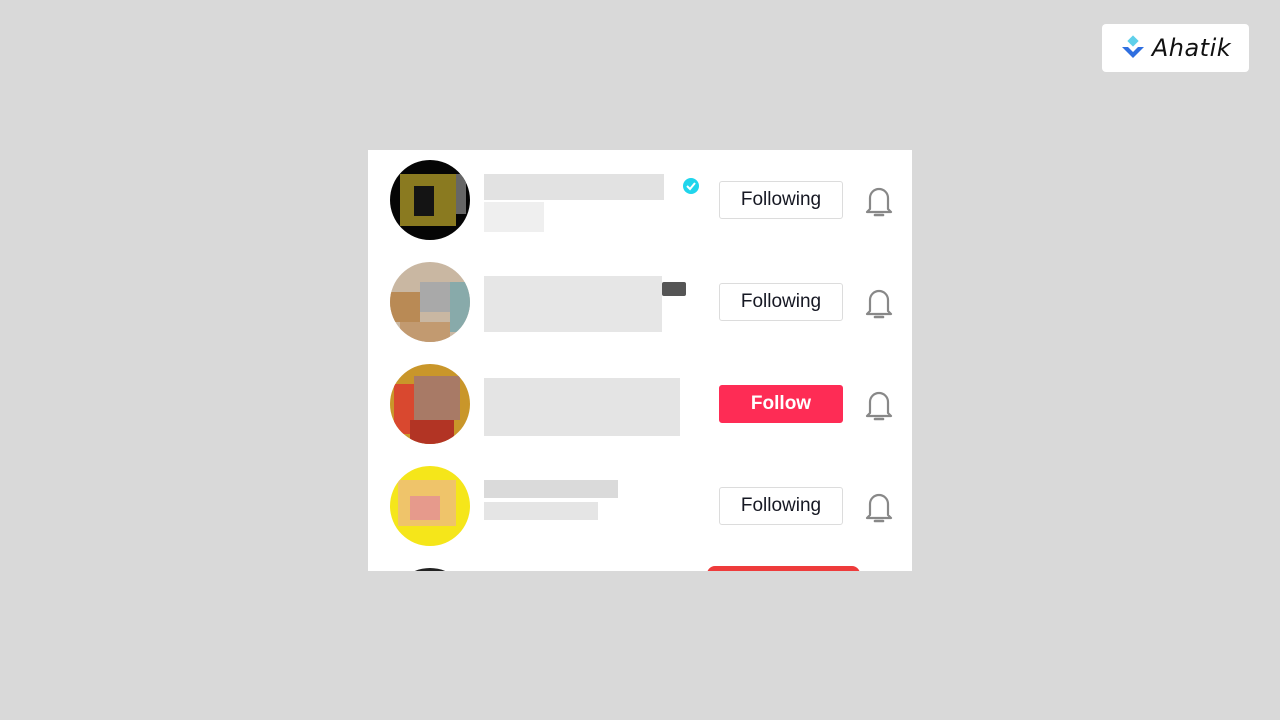 Image resolution: width=1280 pixels, height=720 pixels. What do you see at coordinates (783, 568) in the screenshot?
I see `highlight-box` at bounding box center [783, 568].